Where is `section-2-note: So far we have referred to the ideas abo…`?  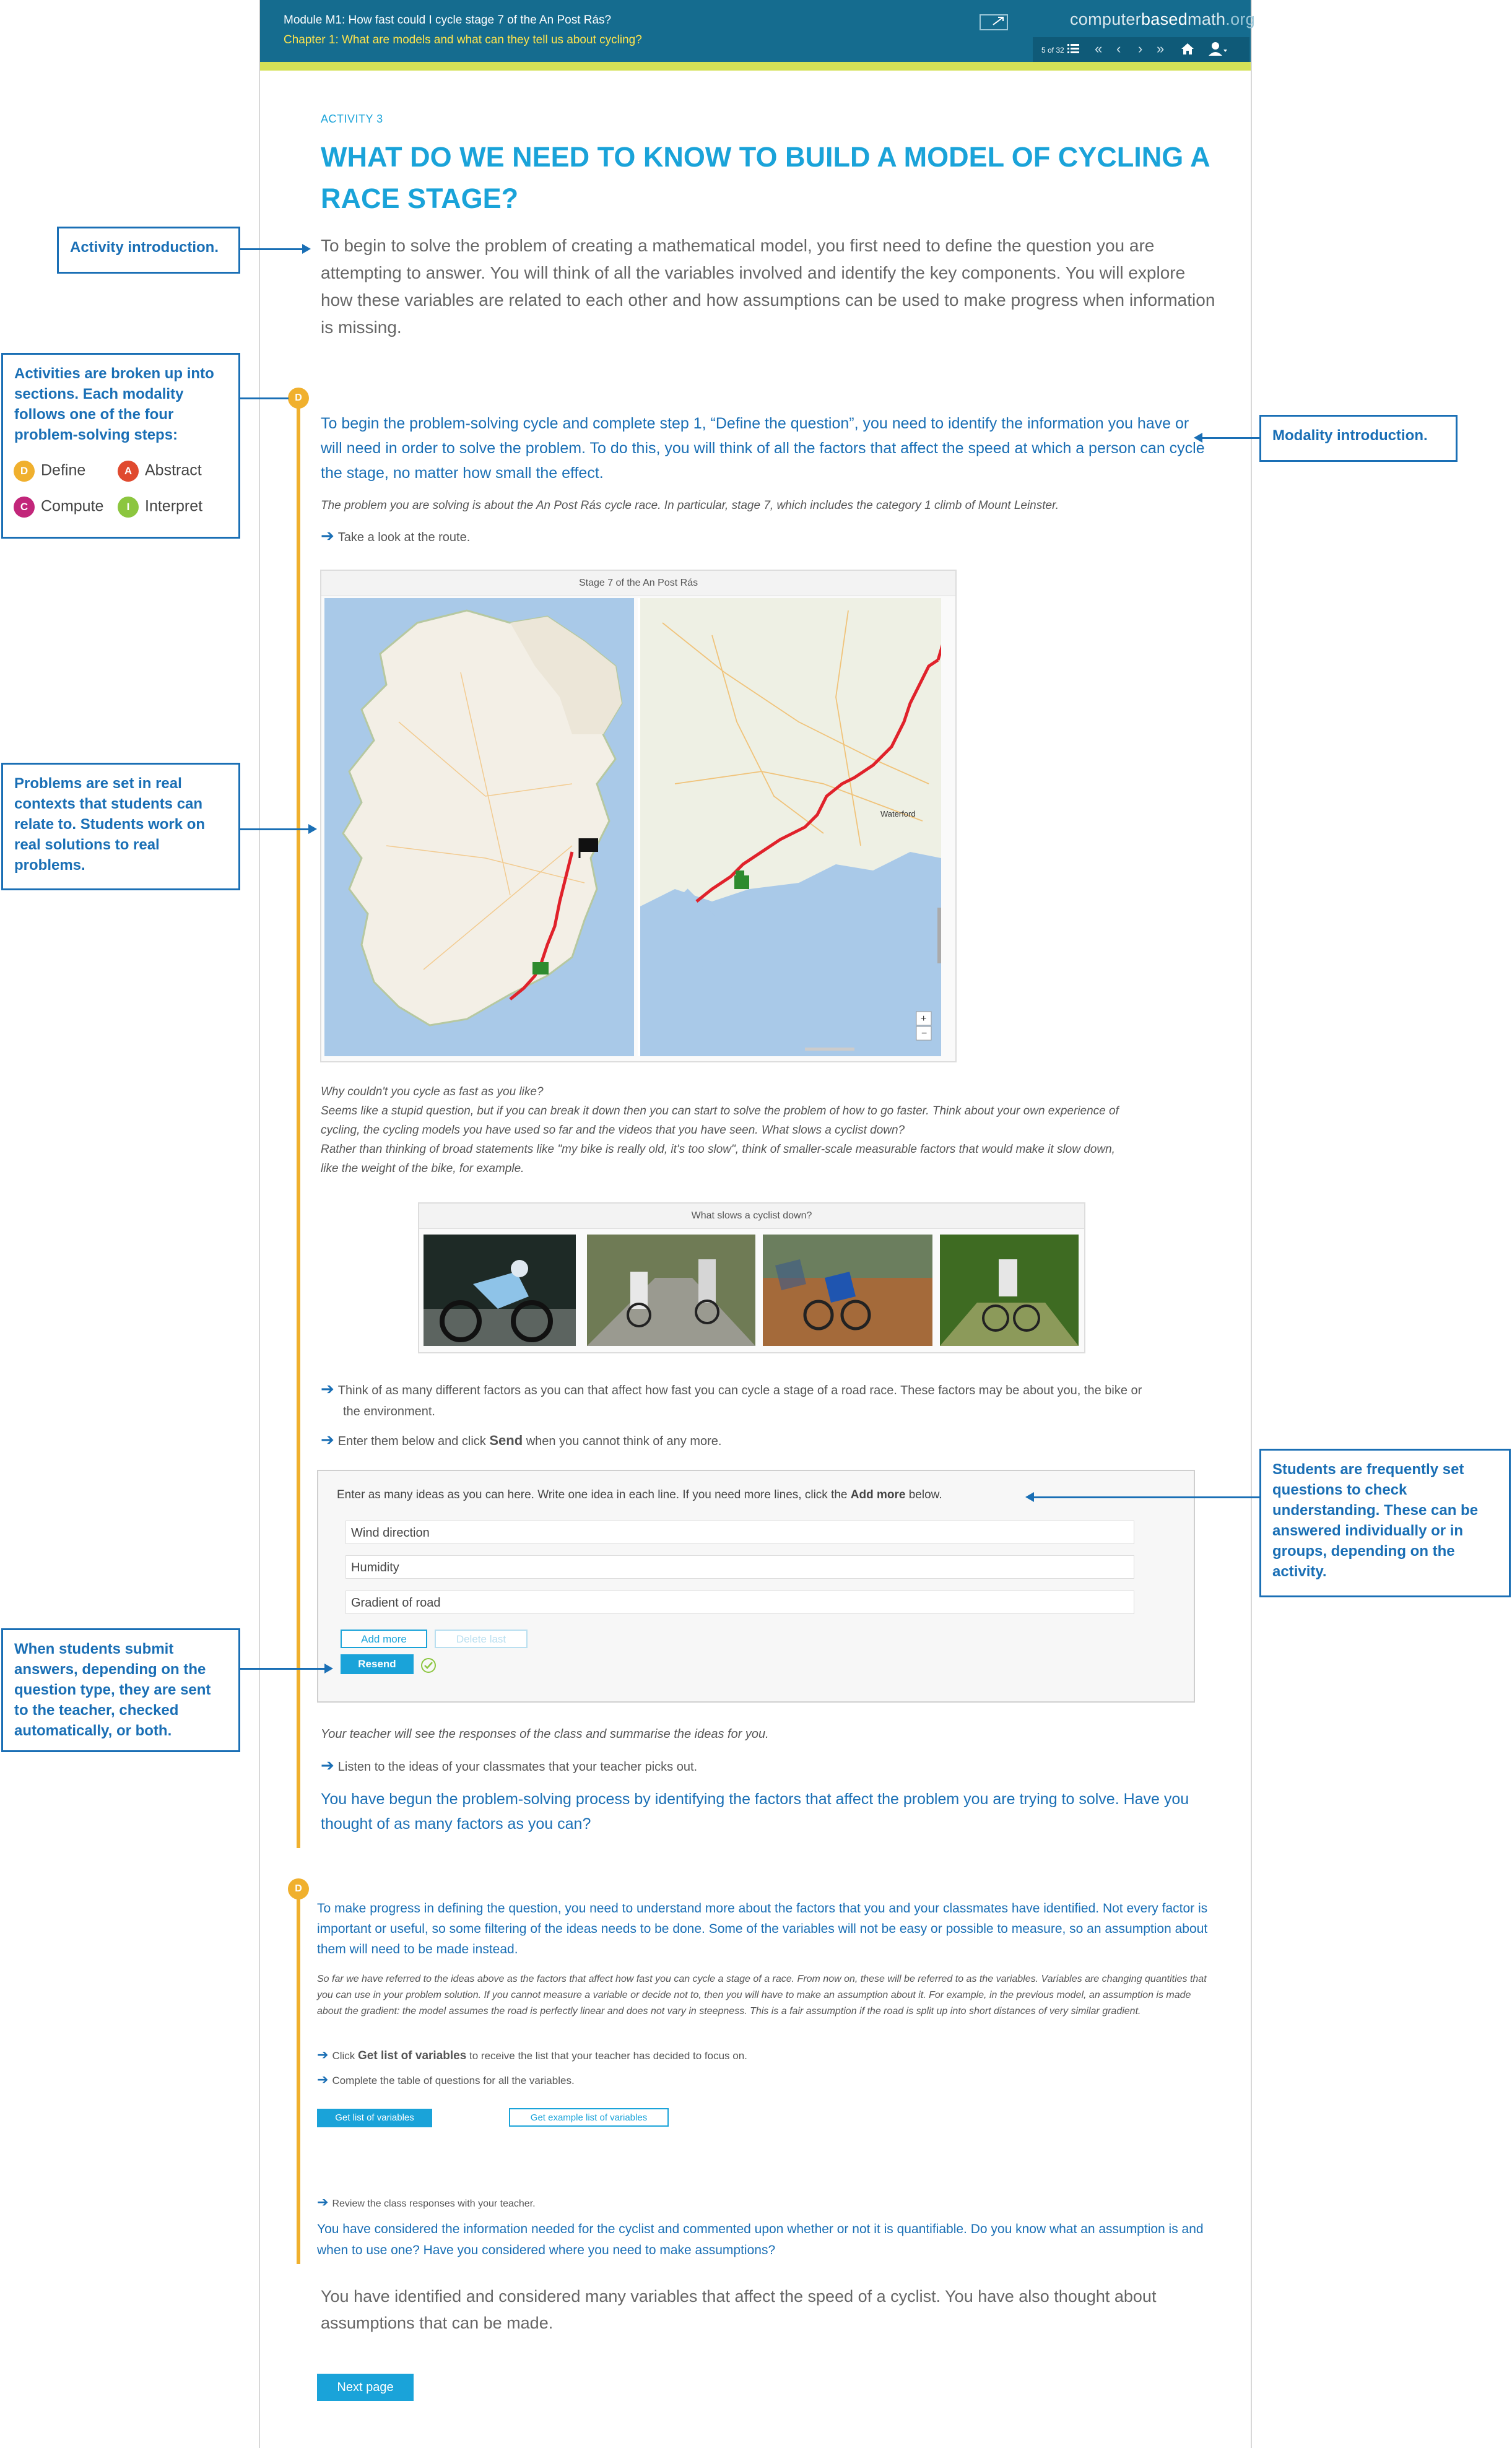 section-2-note: So far we have referred to the ideas abo… is located at coordinates (762, 1995).